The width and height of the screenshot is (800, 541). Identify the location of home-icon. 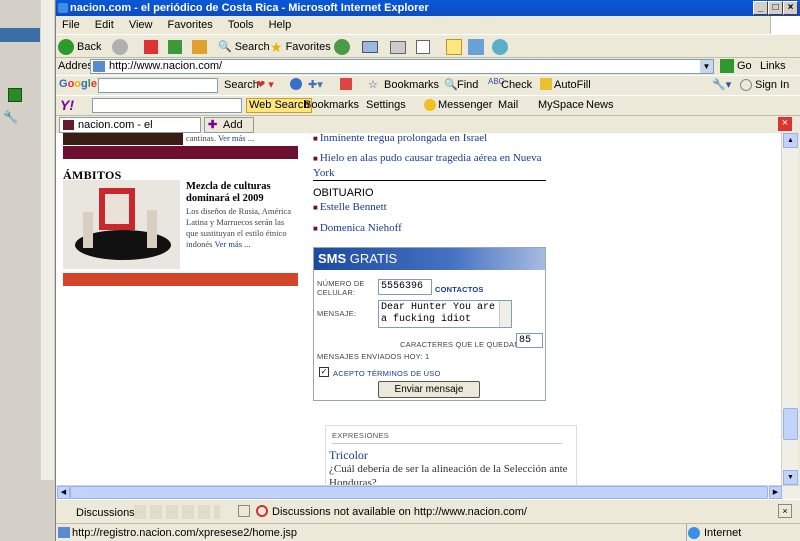
(199, 47).